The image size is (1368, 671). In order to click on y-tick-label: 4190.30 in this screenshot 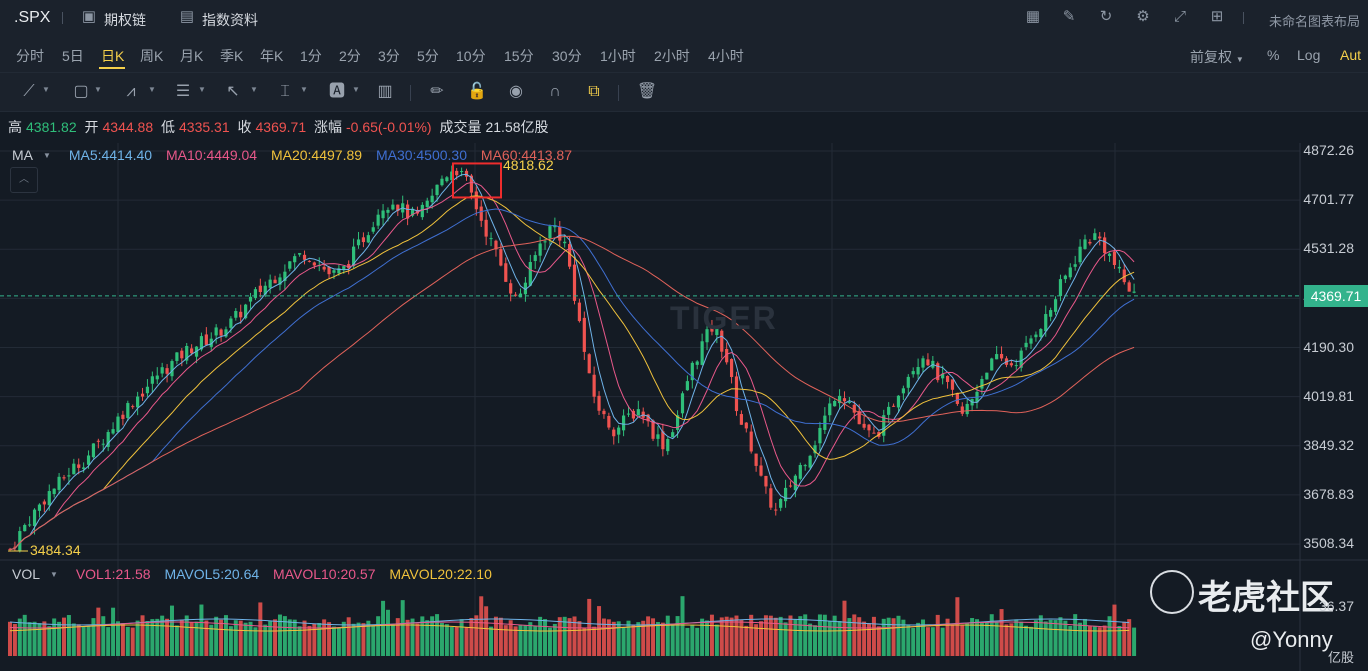, I will do `click(1328, 346)`.